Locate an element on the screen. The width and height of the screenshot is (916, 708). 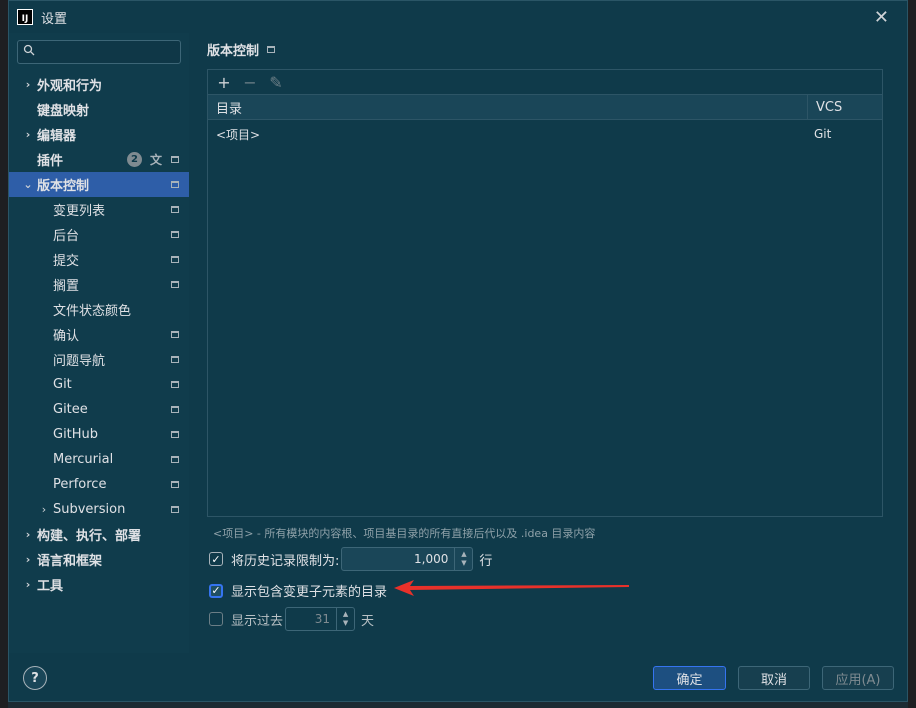
sidebar-item-github: GitHub is located at coordinates (99, 434).